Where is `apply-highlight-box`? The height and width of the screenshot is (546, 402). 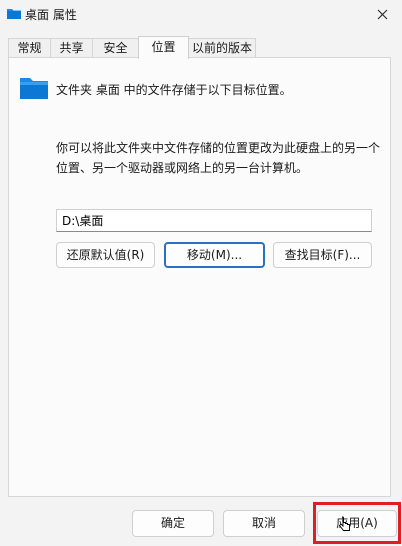 apply-highlight-box is located at coordinates (357, 523).